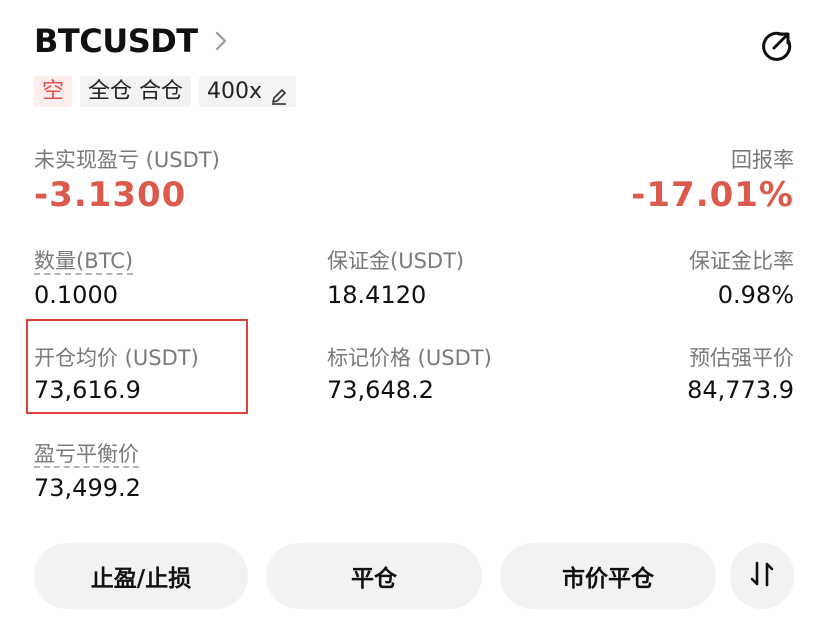  Describe the element at coordinates (83, 260) in the screenshot. I see `quantity-label: 数量(BTC)` at that location.